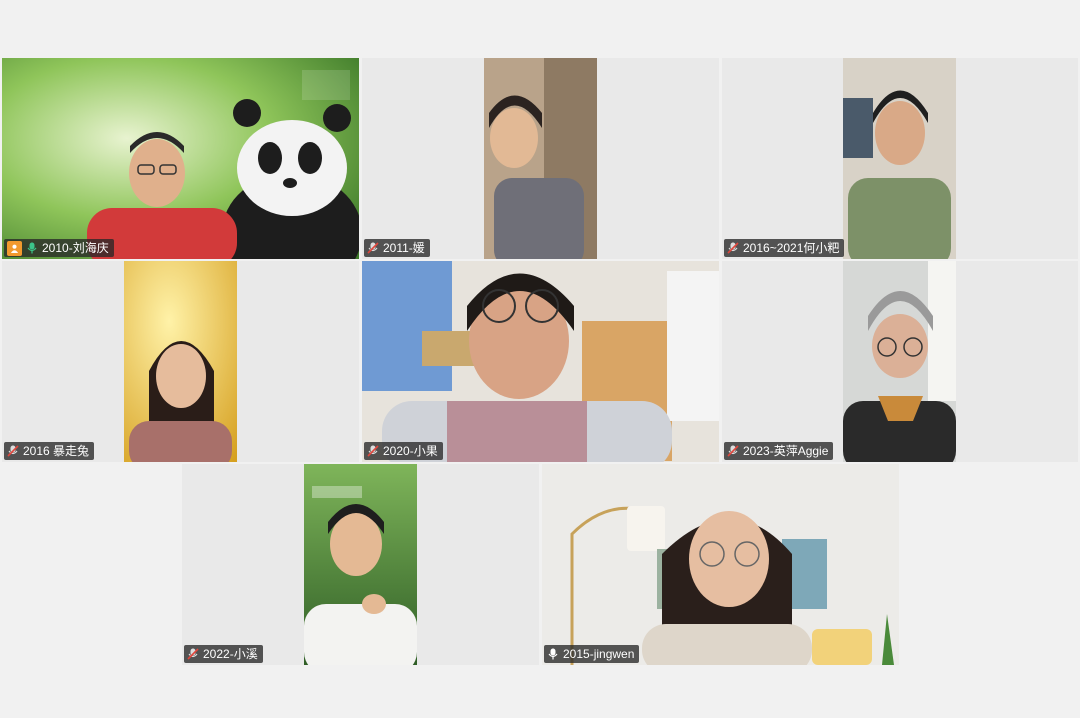  I want to click on participant-name: 2020-小果, so click(410, 451).